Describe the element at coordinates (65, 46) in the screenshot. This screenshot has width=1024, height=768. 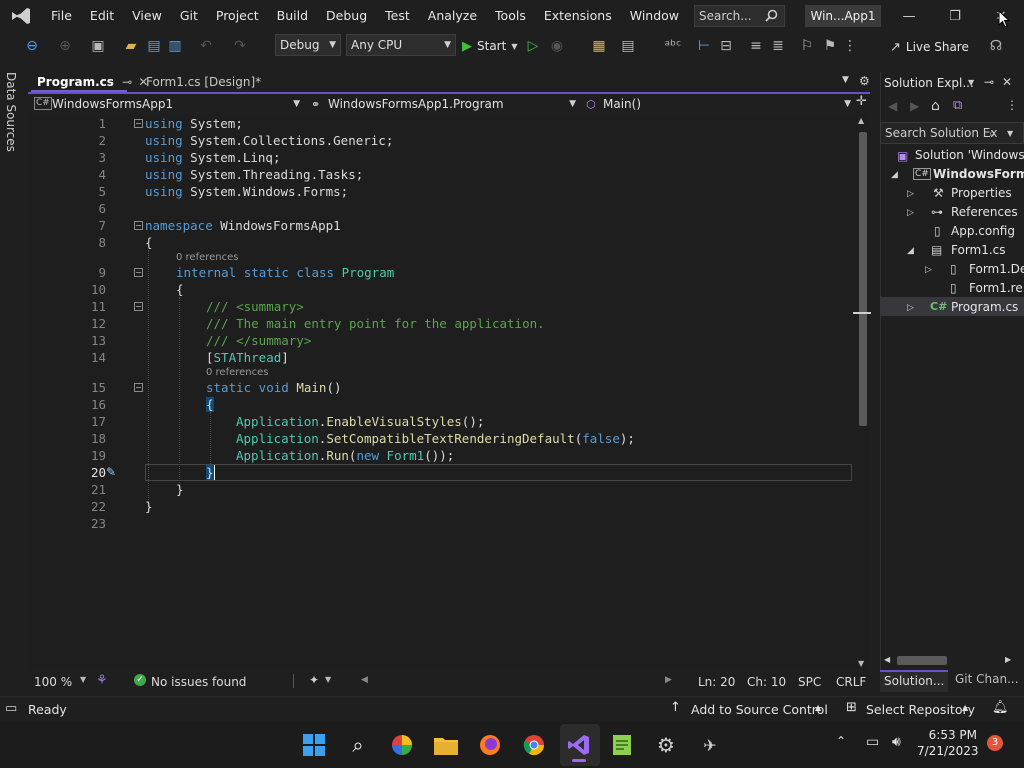
I see `forward-icon: ⊕` at that location.